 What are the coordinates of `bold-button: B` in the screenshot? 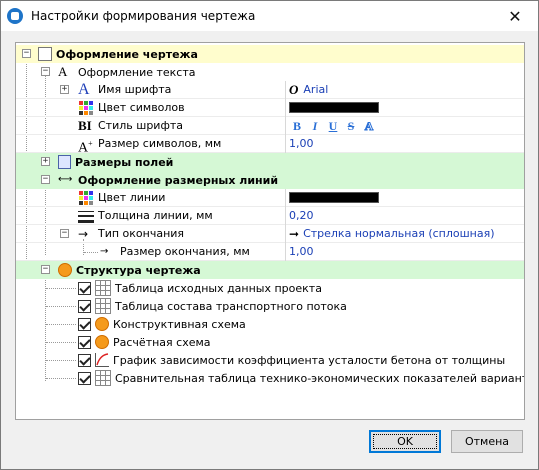 It's located at (297, 126).